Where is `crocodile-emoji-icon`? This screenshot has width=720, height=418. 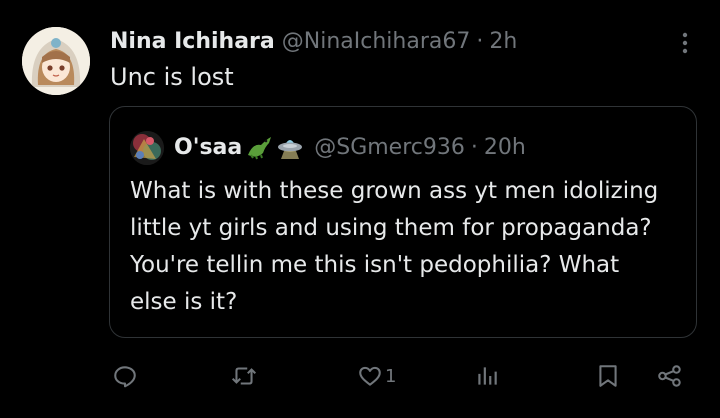
crocodile-emoji-icon is located at coordinates (259, 147).